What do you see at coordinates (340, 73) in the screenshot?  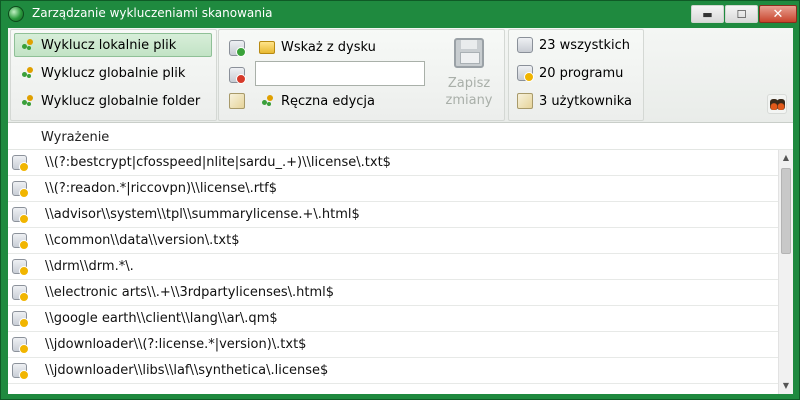 I see `path-input` at bounding box center [340, 73].